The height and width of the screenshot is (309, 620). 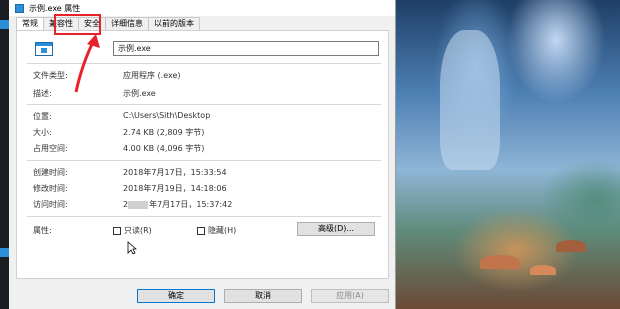 I want to click on readonly-checkbox: 只读(R), so click(x=132, y=230).